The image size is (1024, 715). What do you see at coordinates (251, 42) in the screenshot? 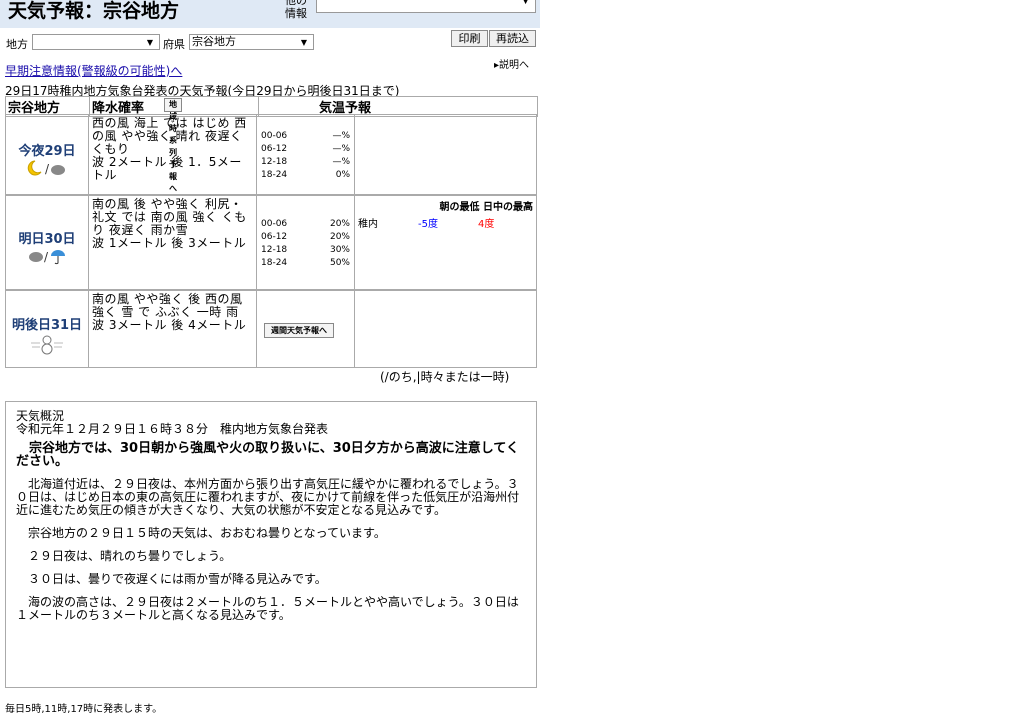
I see `pref-select: 宗谷地方 ▼` at bounding box center [251, 42].